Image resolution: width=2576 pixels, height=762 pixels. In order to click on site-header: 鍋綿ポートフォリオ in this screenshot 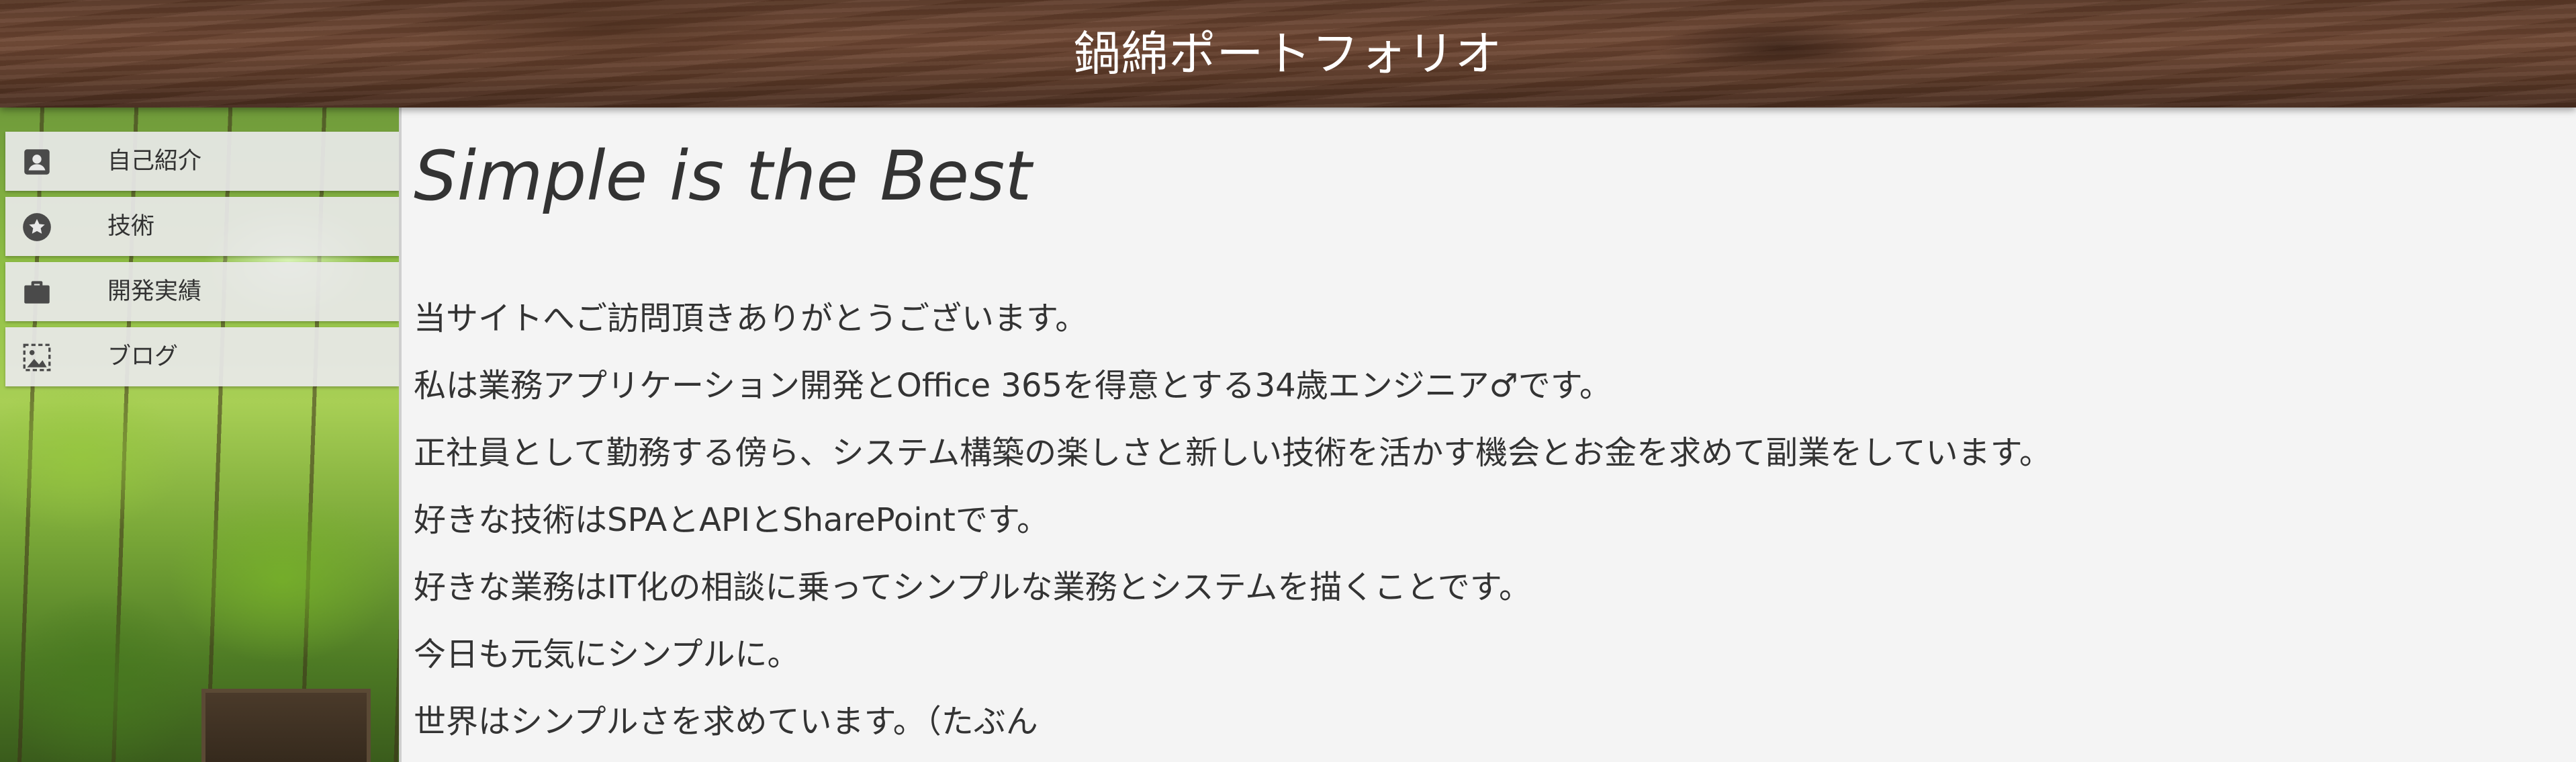, I will do `click(1288, 54)`.